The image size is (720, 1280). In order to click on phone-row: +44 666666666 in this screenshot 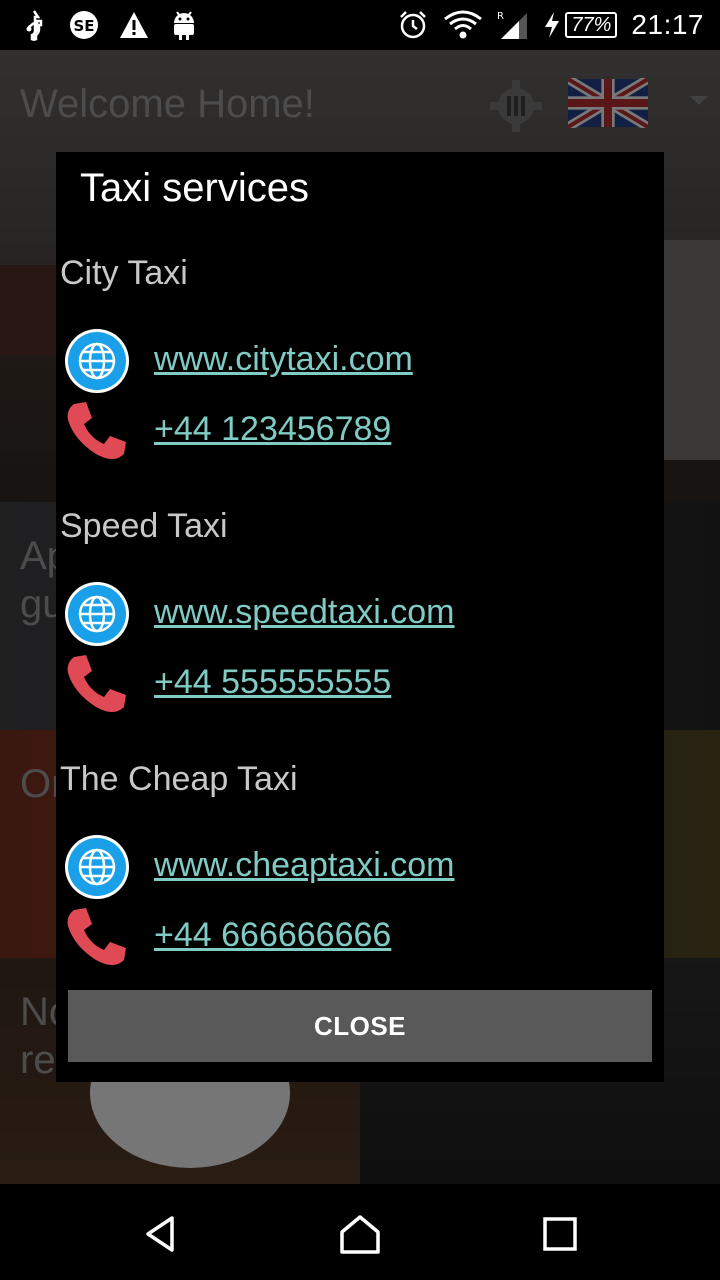, I will do `click(359, 937)`.